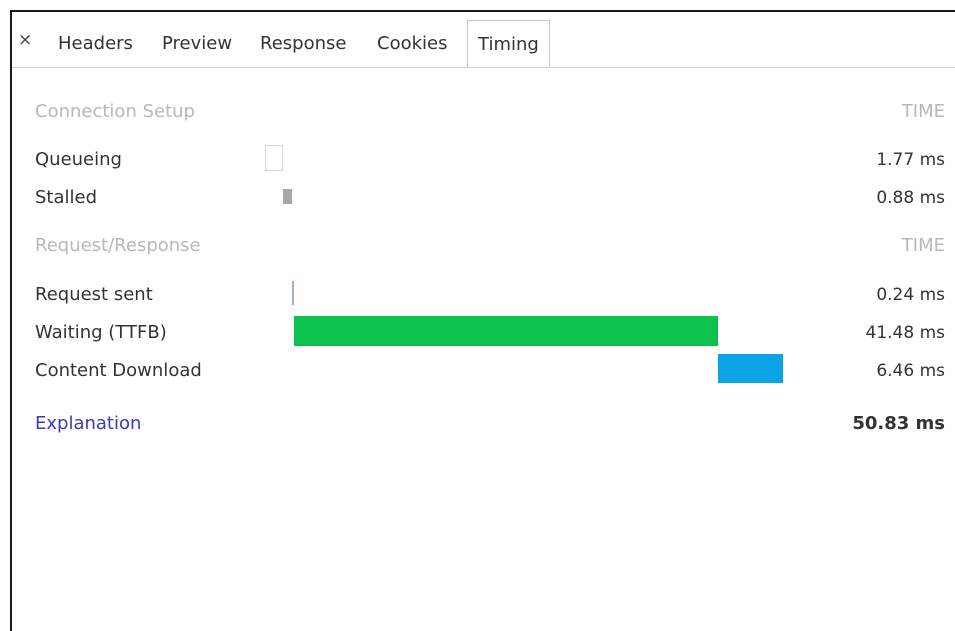 Image resolution: width=955 pixels, height=631 pixels. I want to click on stalled-bar, so click(288, 196).